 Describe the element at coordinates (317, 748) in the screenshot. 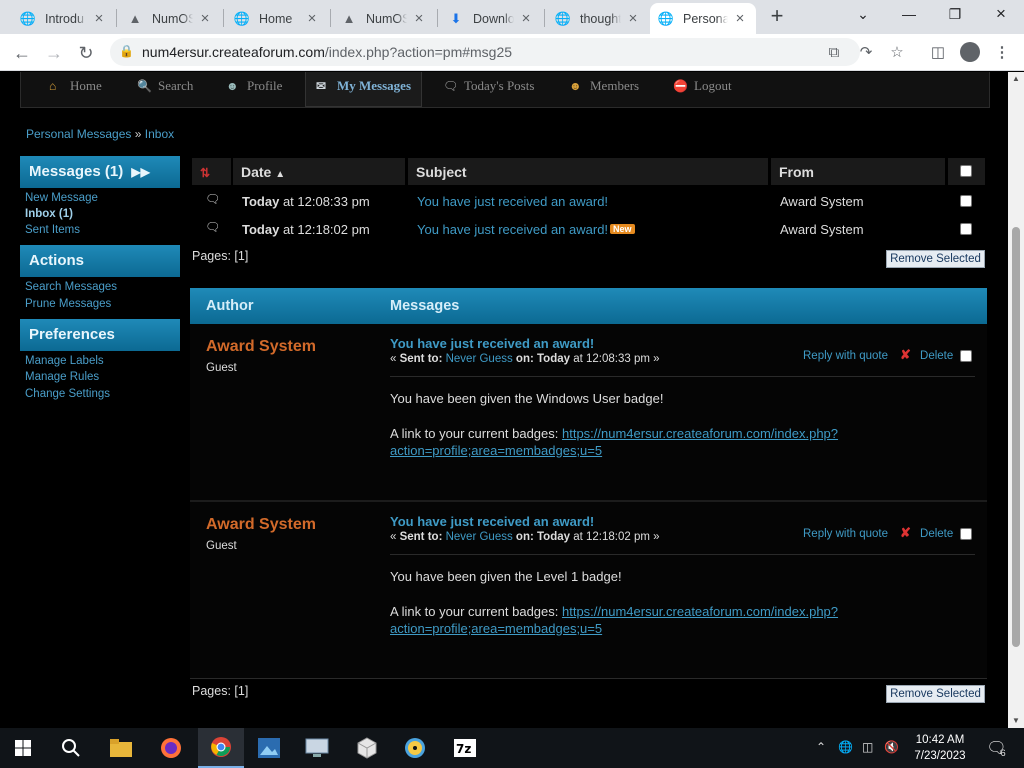

I see `remote-desktop-icon` at that location.